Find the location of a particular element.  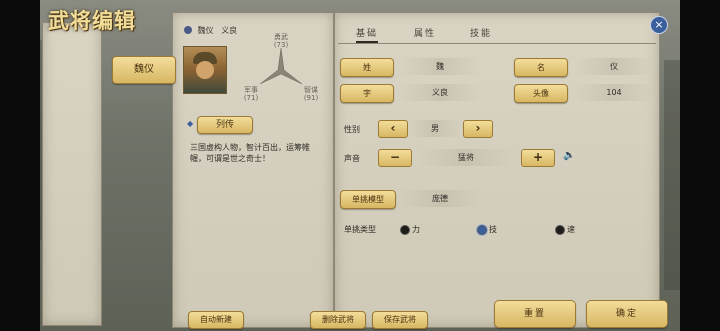

confirm-button: 确定 is located at coordinates (627, 314).